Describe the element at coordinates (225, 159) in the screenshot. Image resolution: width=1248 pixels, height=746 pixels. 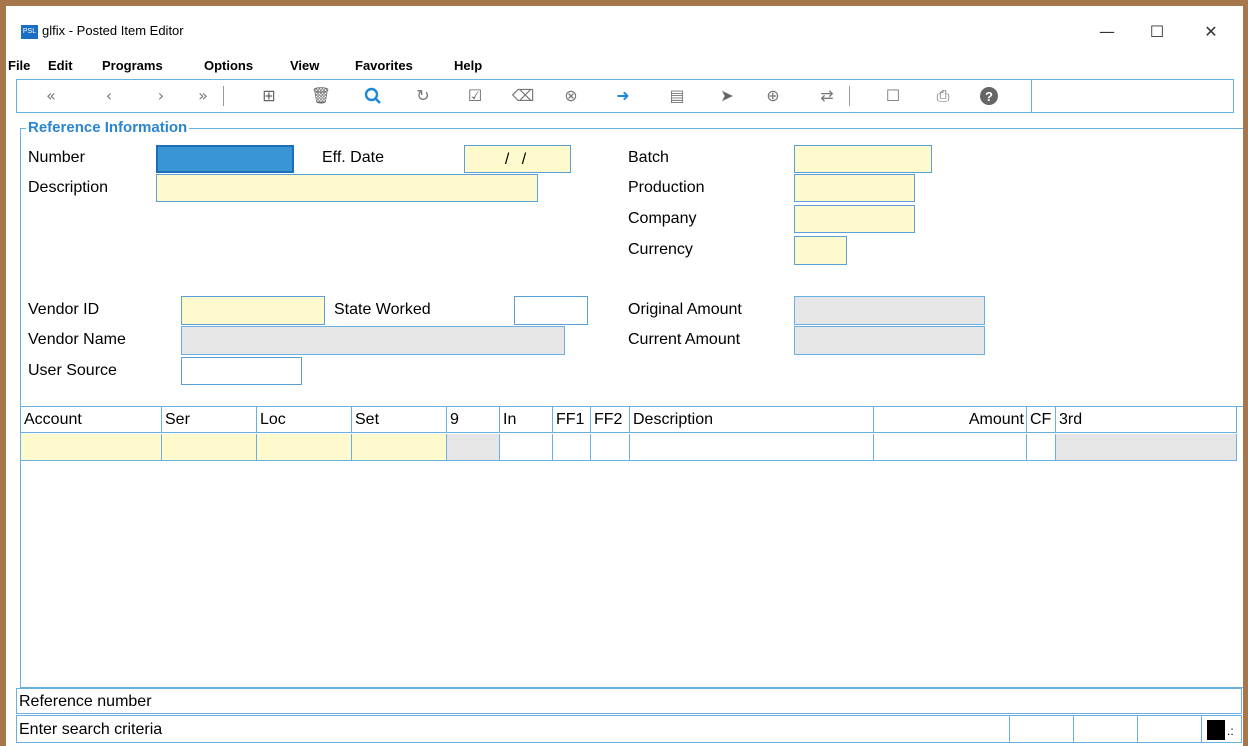
I see `number-field` at that location.